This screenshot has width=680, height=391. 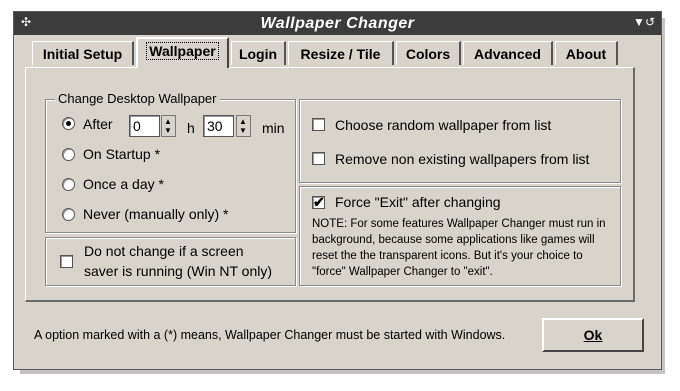 I want to click on hours-input: 0, so click(x=144, y=126).